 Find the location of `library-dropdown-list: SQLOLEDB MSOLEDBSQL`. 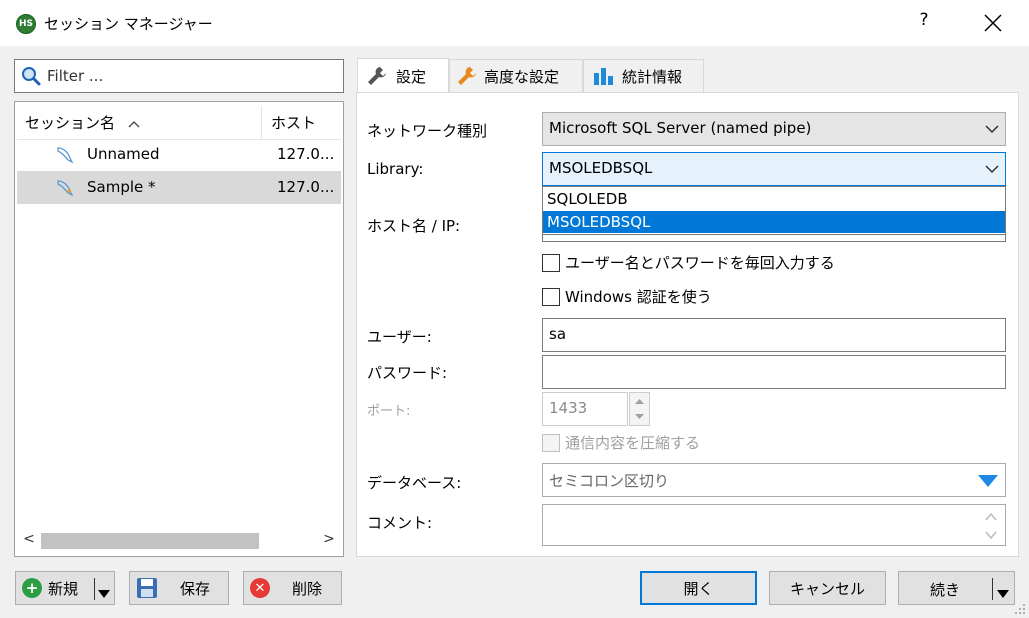

library-dropdown-list: SQLOLEDB MSOLEDBSQL is located at coordinates (774, 210).